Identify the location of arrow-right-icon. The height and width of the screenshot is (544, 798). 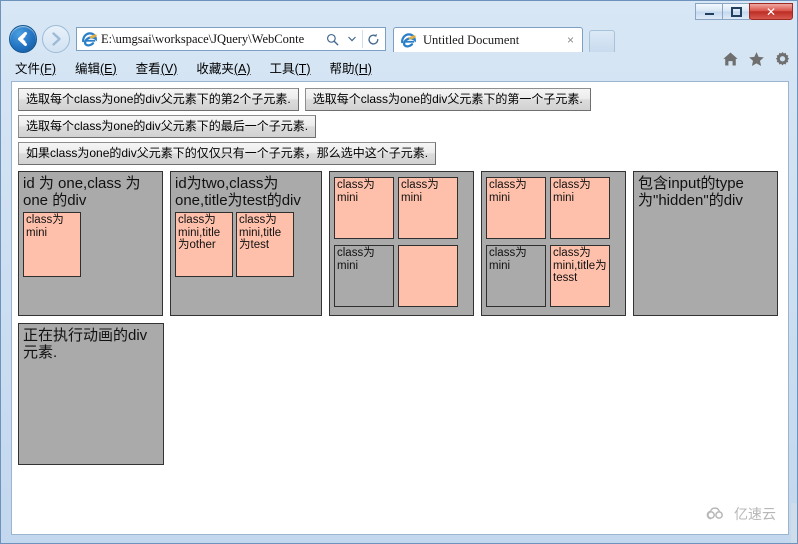
(56, 39).